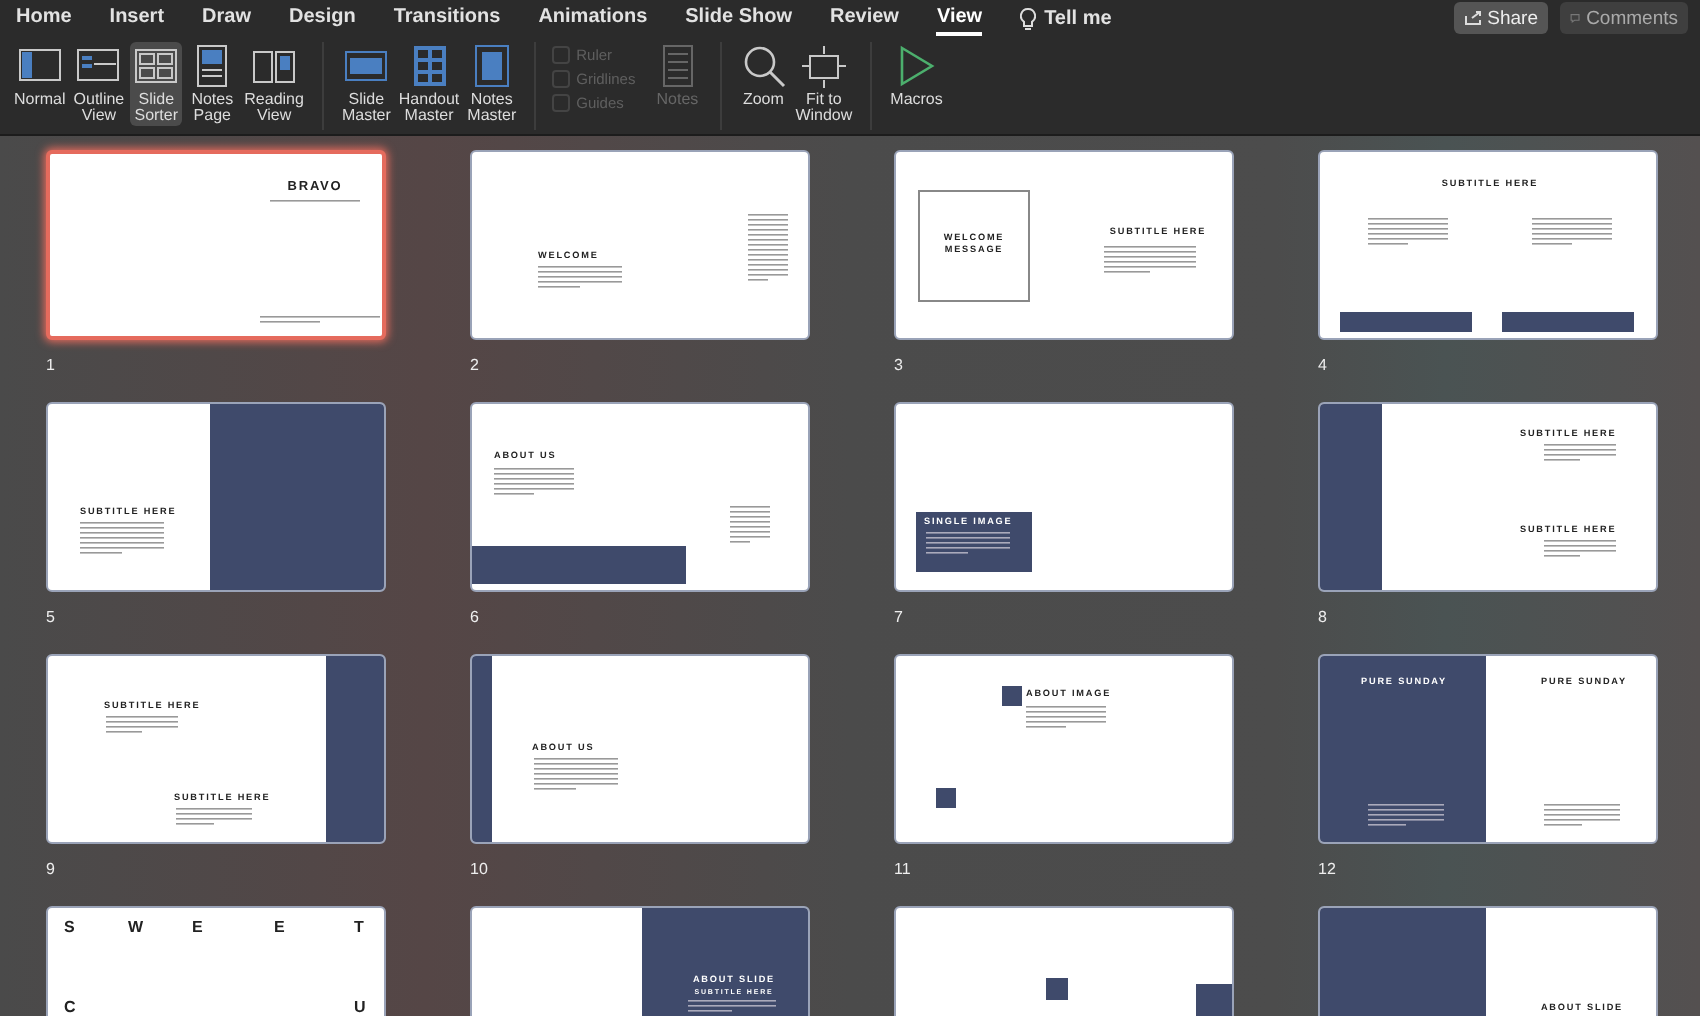  What do you see at coordinates (479, 871) in the screenshot?
I see `slide-number: 10` at bounding box center [479, 871].